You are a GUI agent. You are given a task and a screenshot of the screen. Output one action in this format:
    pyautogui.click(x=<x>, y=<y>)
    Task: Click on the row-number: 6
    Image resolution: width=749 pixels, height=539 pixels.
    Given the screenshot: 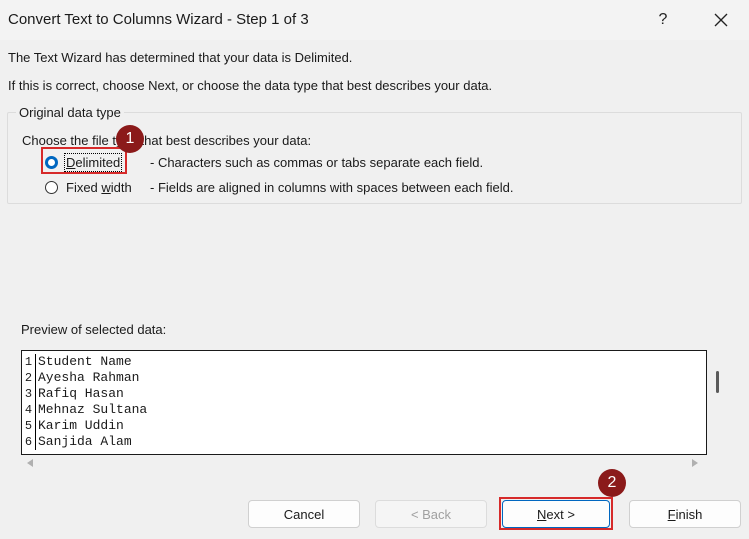 What is the action you would take?
    pyautogui.click(x=29, y=442)
    